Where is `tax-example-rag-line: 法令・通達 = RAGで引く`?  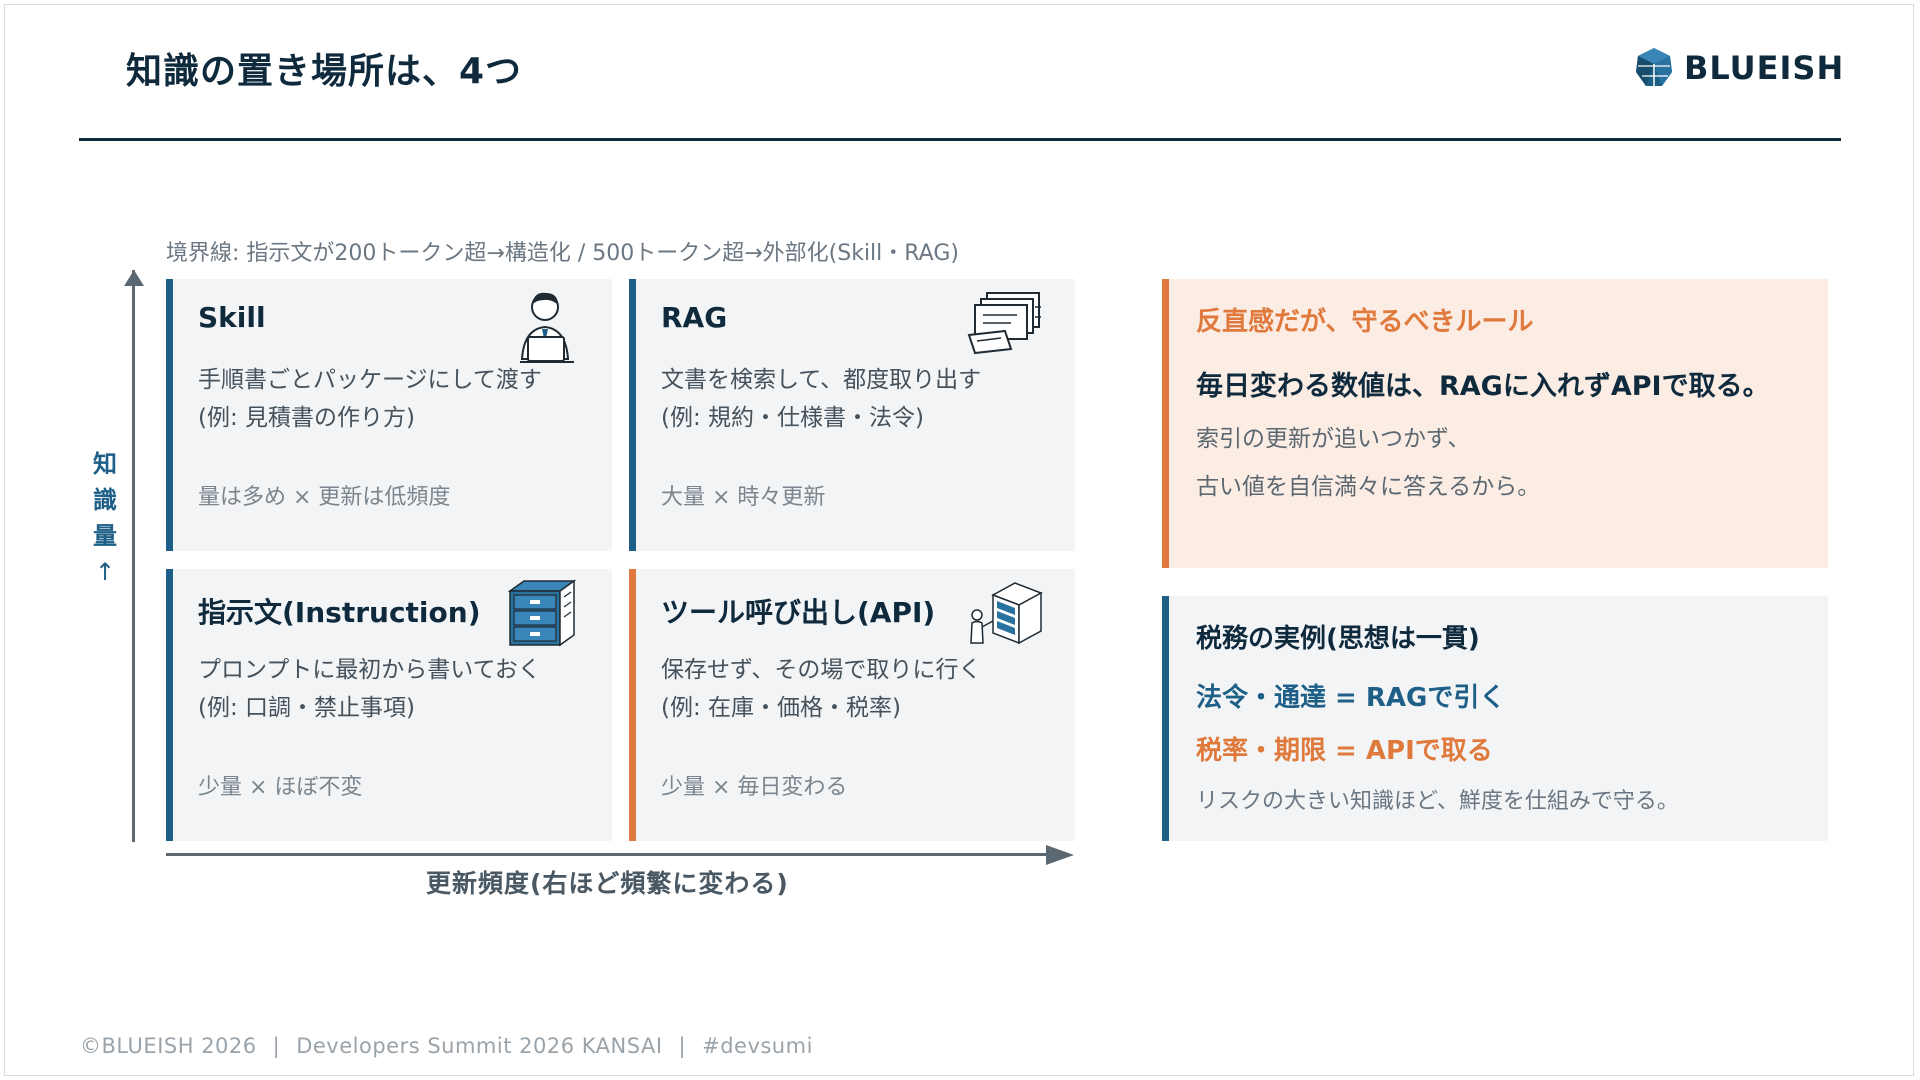
tax-example-rag-line: 法令・通達 = RAGで引く is located at coordinates (1351, 698).